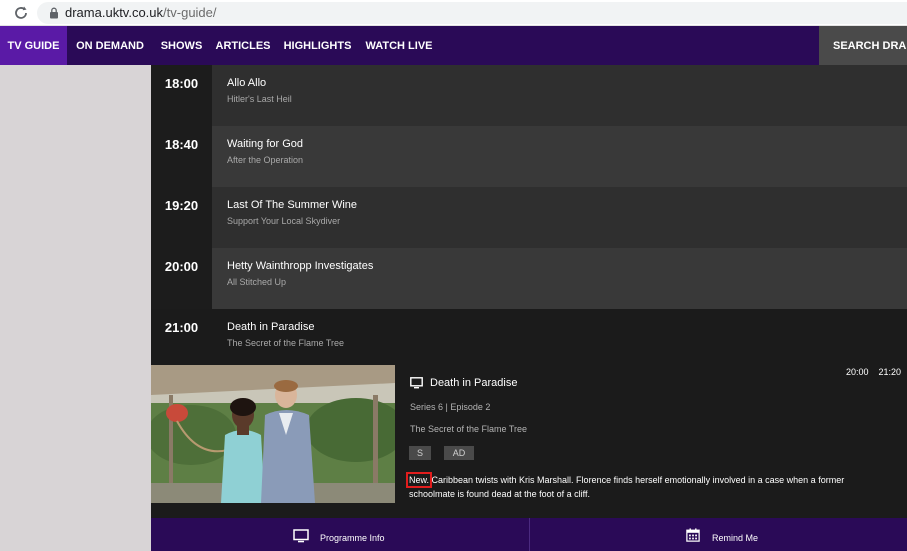 This screenshot has height=551, width=907. I want to click on detail-times: 20:00 21:20, so click(873, 372).